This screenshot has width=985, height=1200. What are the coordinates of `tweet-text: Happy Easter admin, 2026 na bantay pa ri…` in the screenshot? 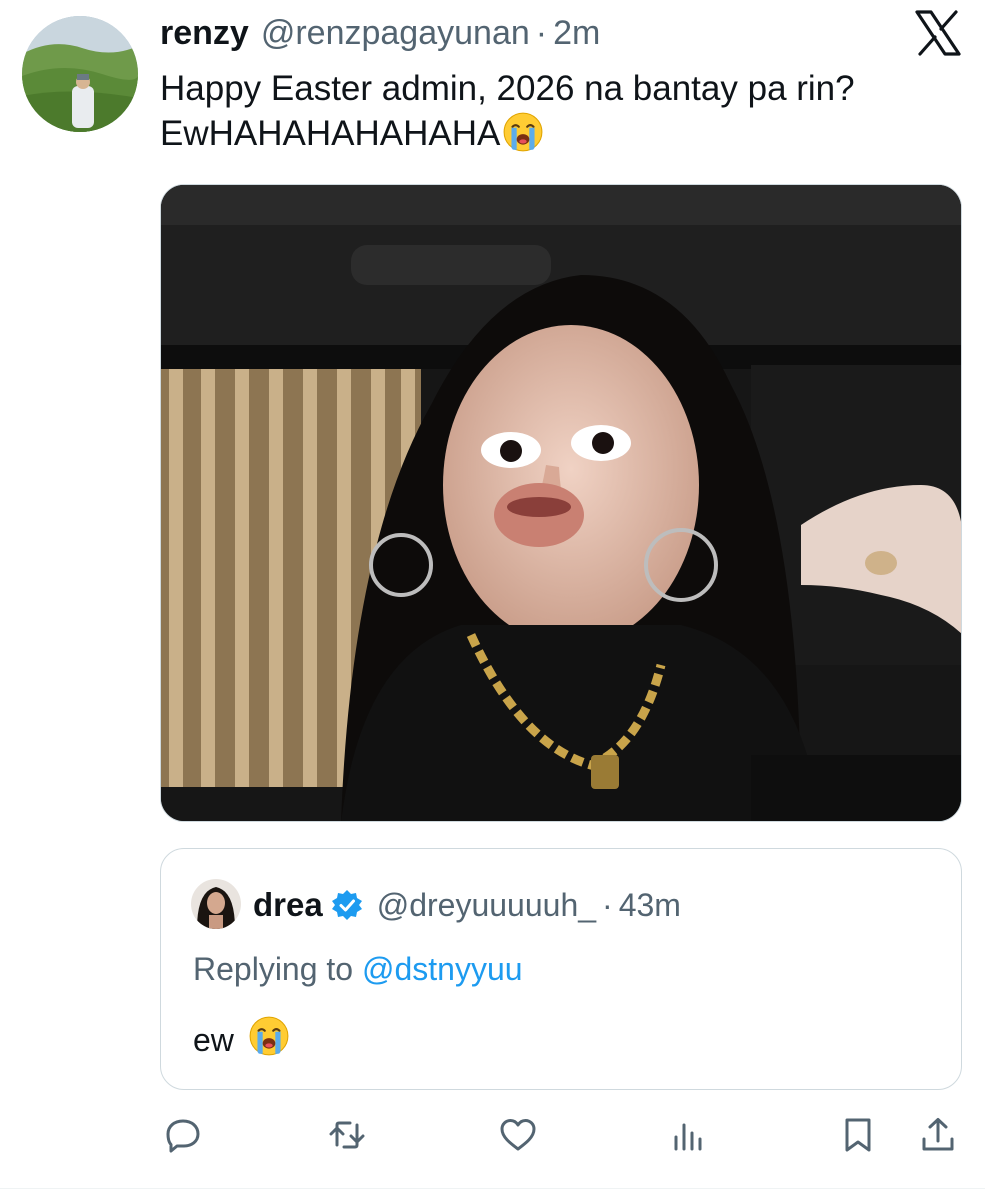 It's located at (560, 115).